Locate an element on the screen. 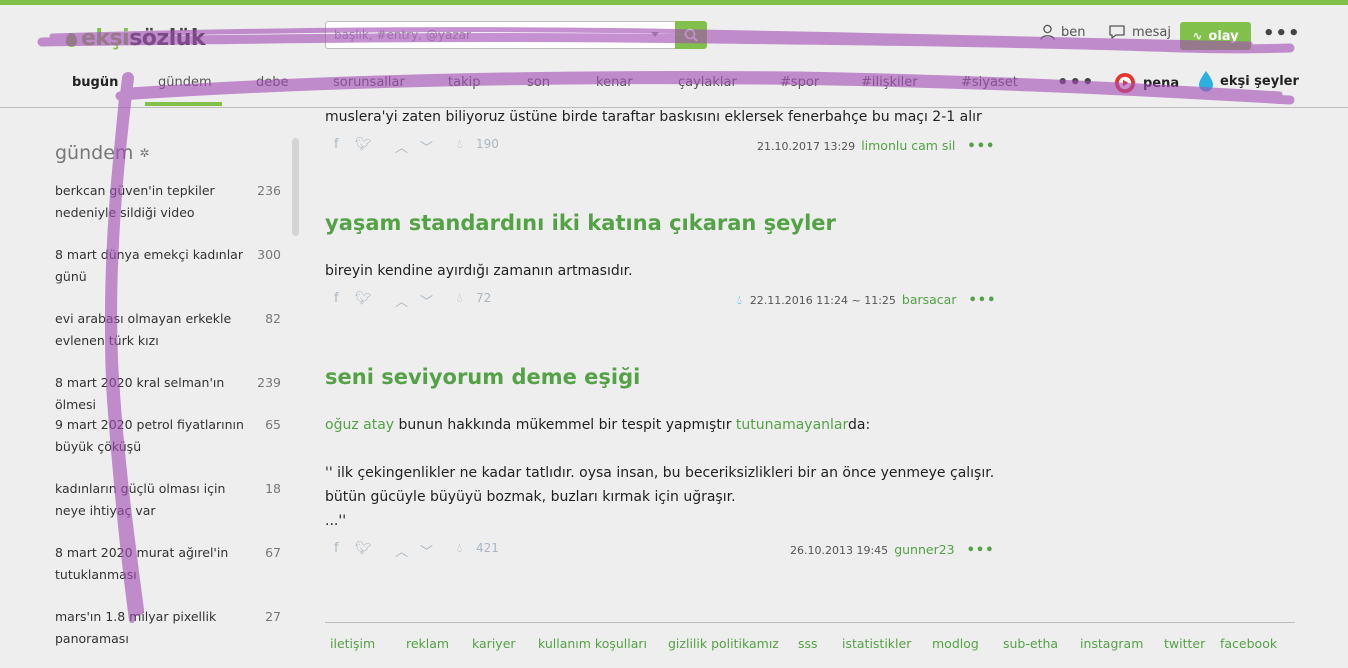 The height and width of the screenshot is (668, 1348). favorite-count: 421 is located at coordinates (487, 548).